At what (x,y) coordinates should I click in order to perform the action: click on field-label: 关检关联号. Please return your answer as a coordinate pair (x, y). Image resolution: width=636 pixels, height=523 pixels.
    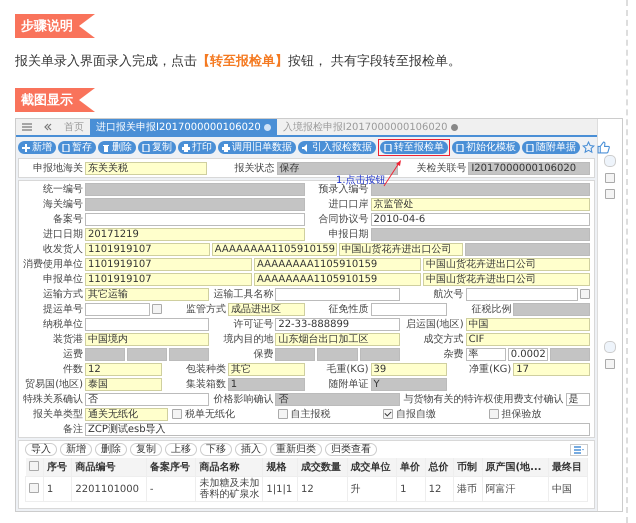
    Looking at the image, I should click on (440, 168).